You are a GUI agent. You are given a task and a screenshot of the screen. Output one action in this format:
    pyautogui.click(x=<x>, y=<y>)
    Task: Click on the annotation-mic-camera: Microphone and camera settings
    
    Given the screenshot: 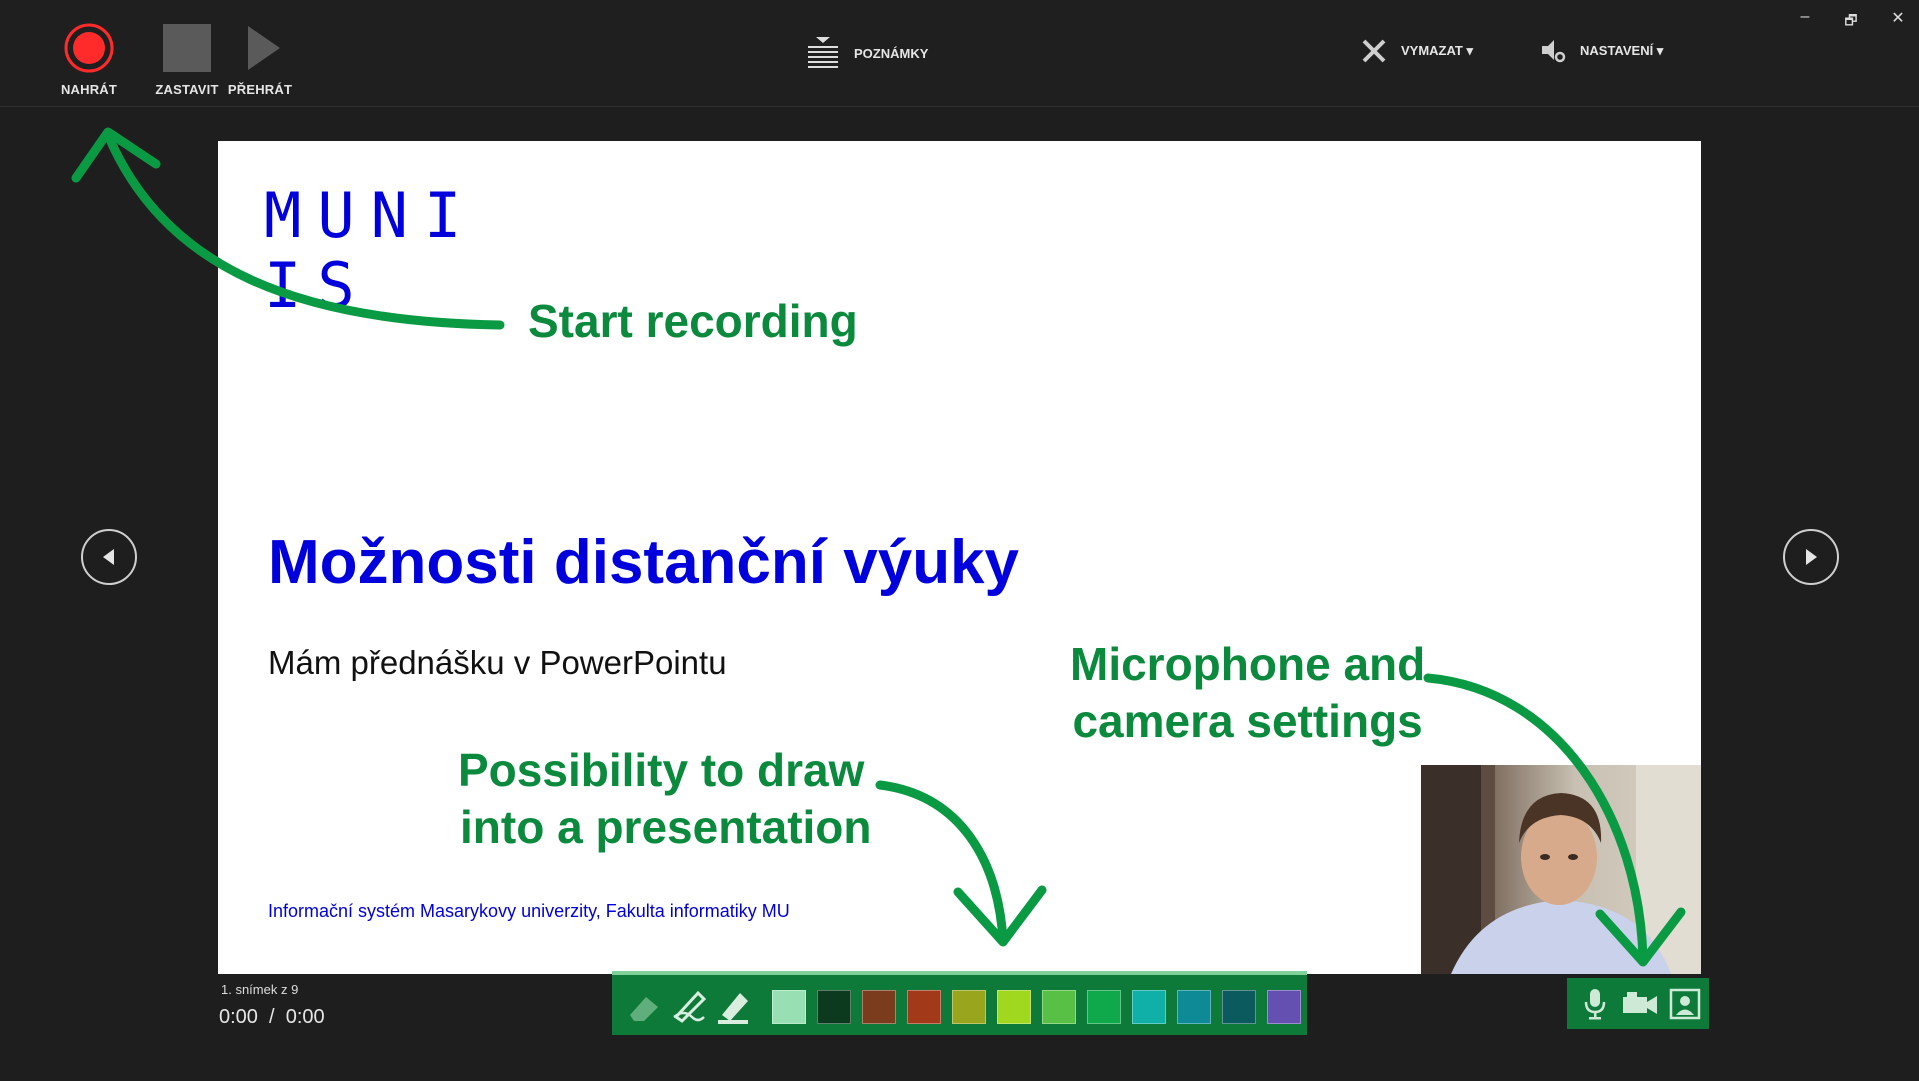 What is the action you would take?
    pyautogui.click(x=1247, y=693)
    